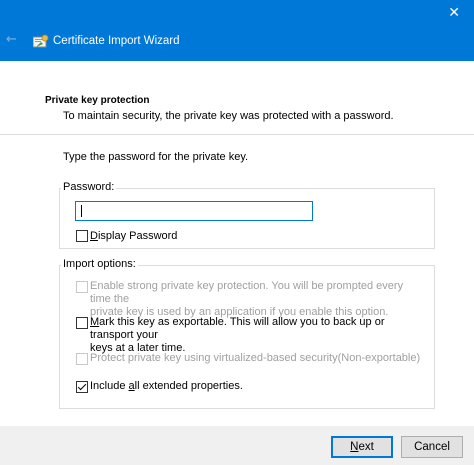 The height and width of the screenshot is (465, 474). I want to click on display-password-checkbox, so click(82, 236).